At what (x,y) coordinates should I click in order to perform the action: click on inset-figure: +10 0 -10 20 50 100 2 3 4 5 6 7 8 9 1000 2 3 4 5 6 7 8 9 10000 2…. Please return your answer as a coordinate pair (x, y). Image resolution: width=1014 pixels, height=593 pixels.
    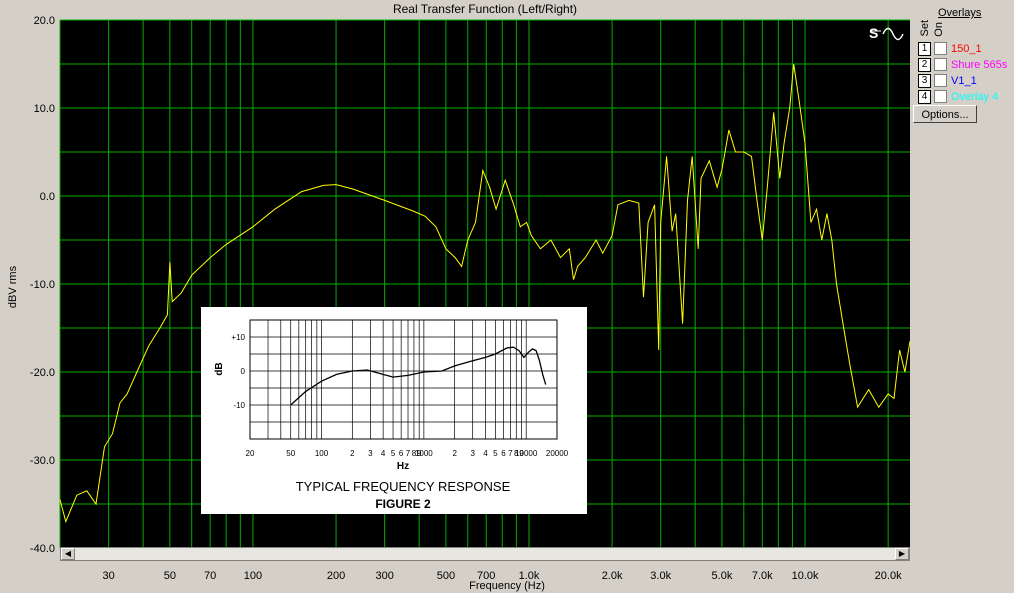
    Looking at the image, I should click on (394, 410).